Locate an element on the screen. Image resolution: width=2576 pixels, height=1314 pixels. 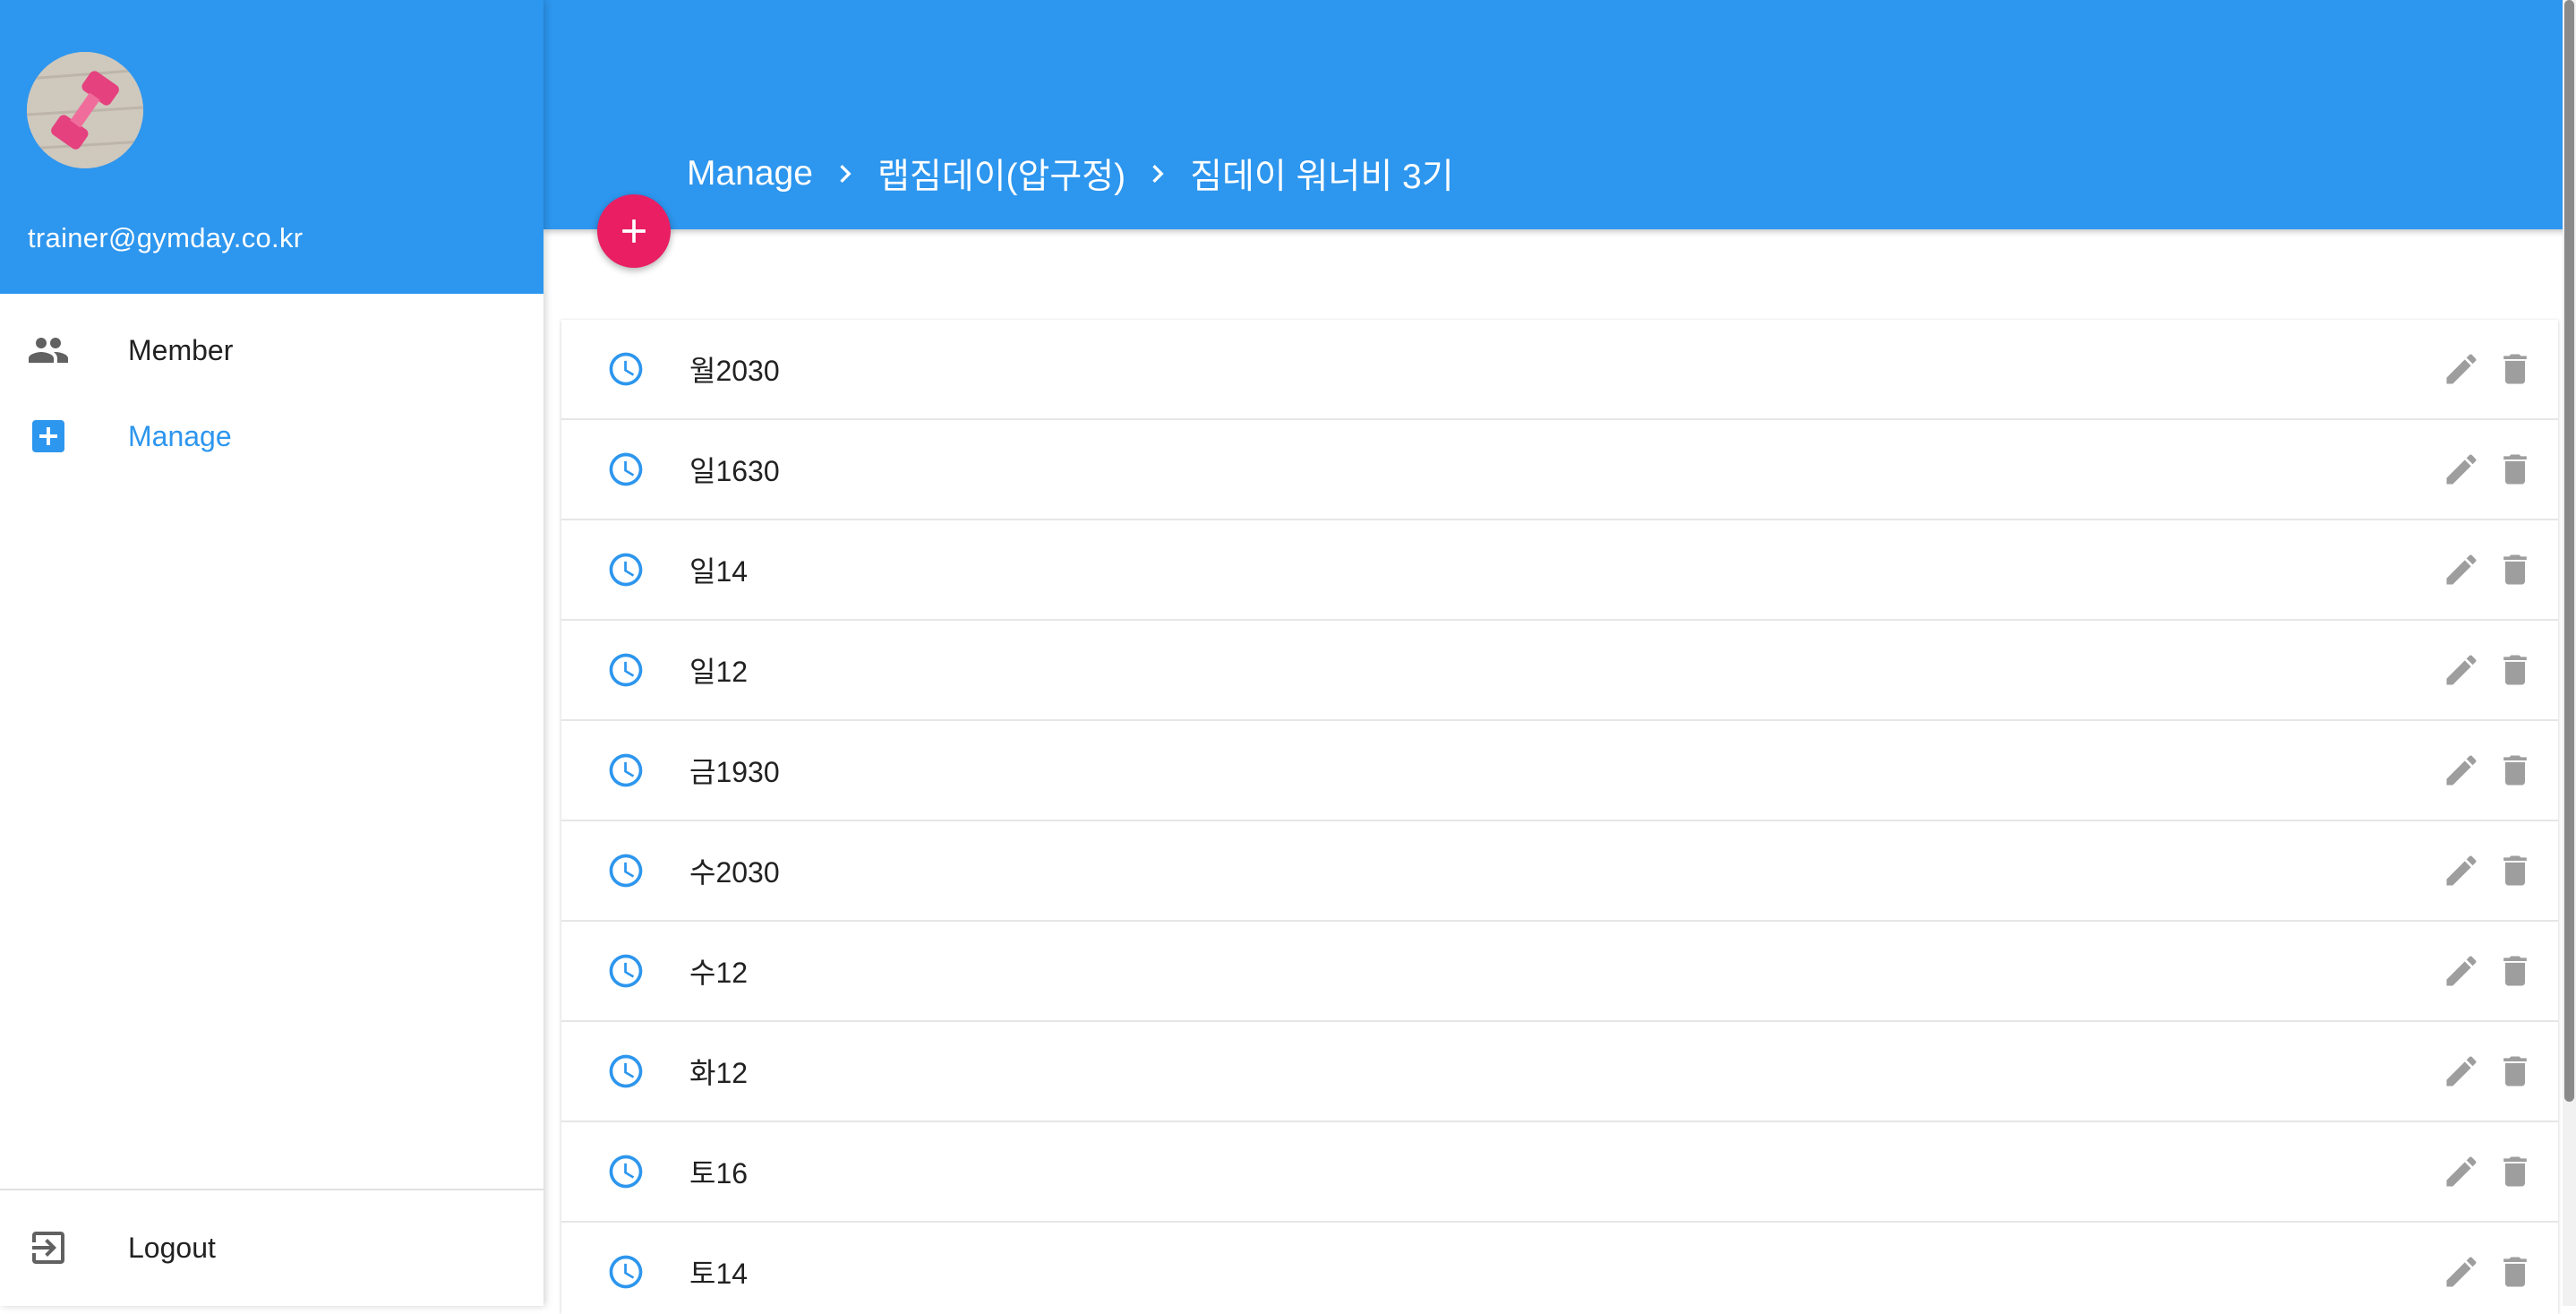
list-item-label: 일12 is located at coordinates (719, 672).